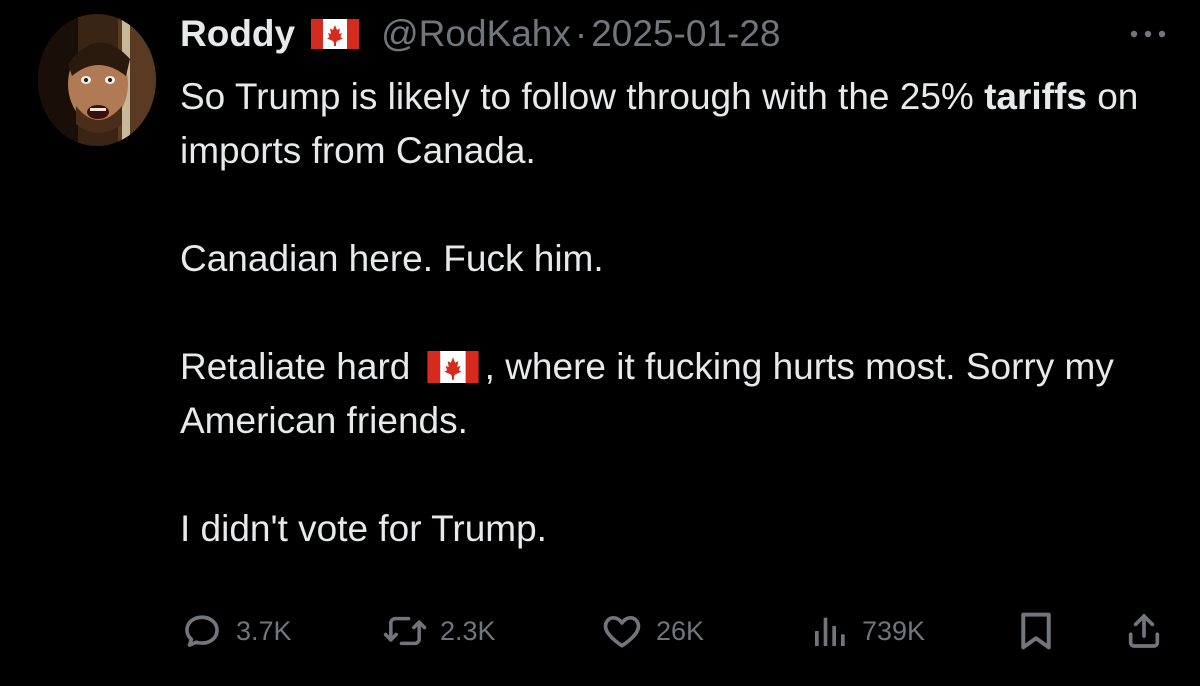 This screenshot has width=1200, height=686. I want to click on like-icon, so click(622, 631).